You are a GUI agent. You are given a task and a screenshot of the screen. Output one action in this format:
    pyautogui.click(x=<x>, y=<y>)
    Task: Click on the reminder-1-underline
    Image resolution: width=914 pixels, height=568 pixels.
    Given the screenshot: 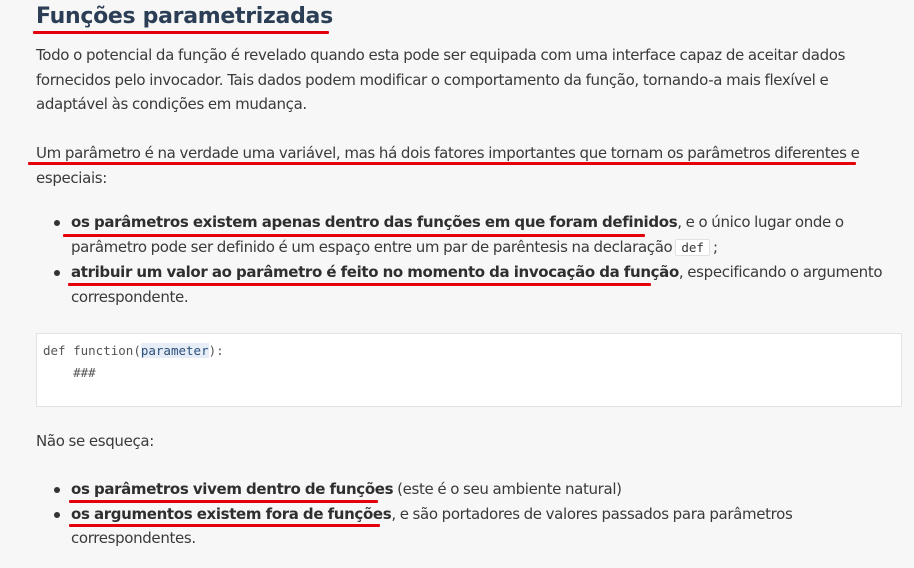 What is the action you would take?
    pyautogui.click(x=223, y=501)
    